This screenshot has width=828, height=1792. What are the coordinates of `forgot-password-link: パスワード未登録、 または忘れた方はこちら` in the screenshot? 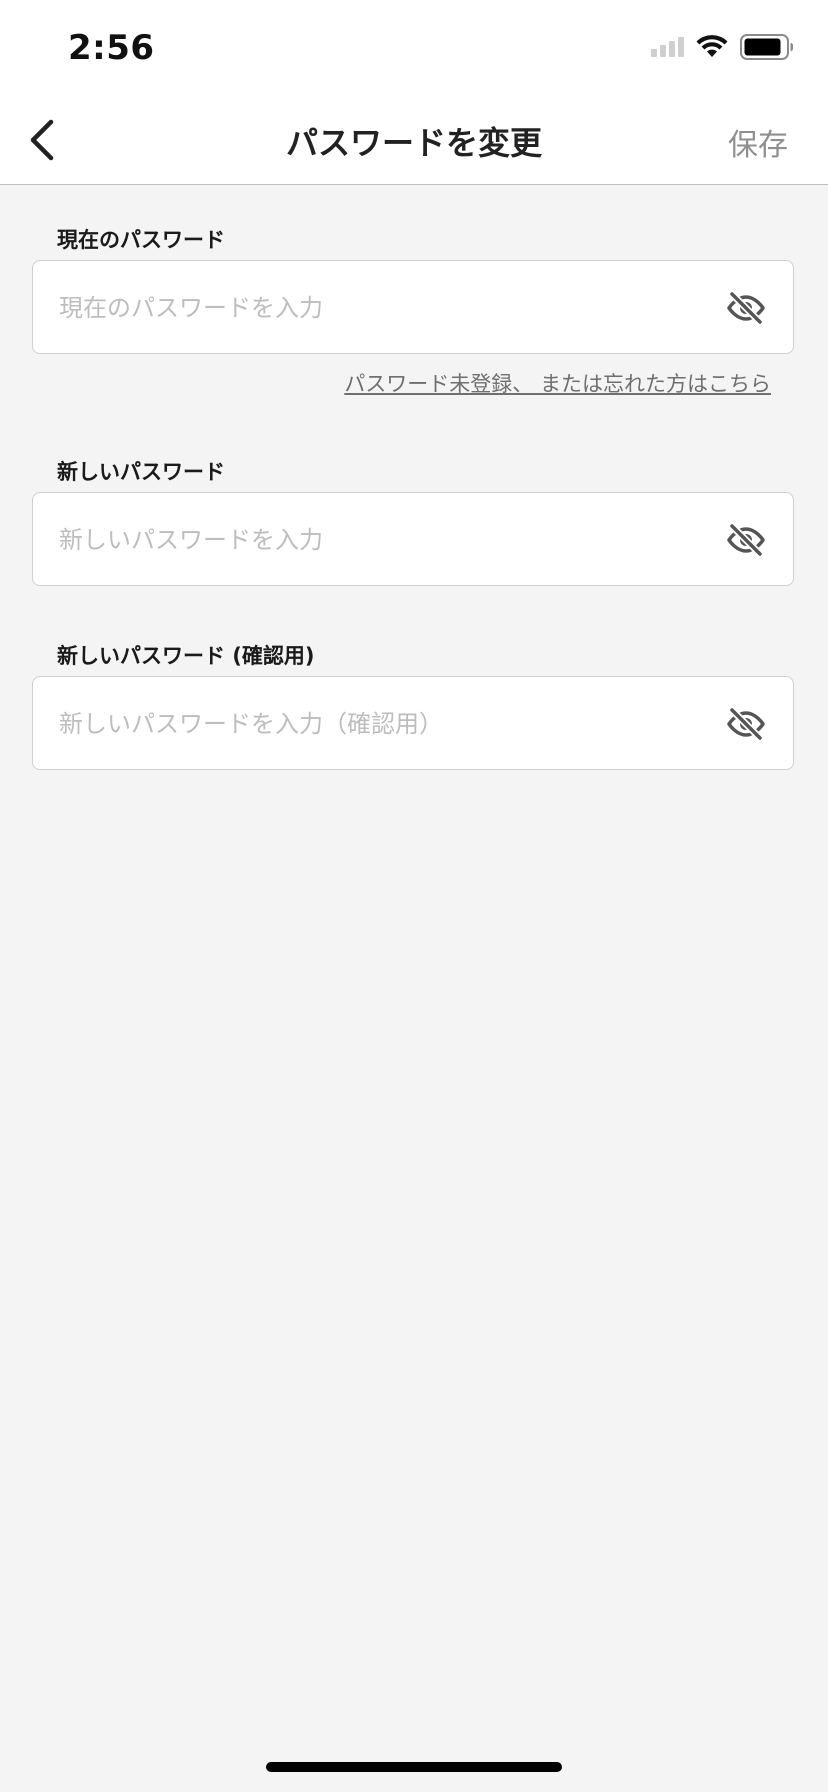 It's located at (557, 383).